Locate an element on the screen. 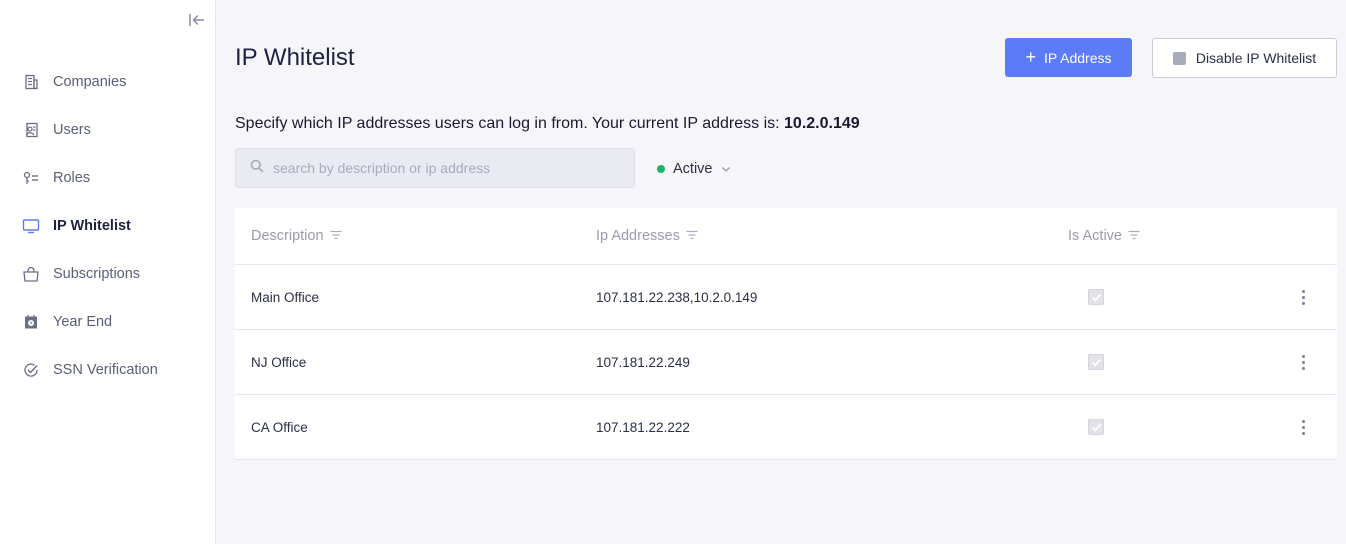 Image resolution: width=1346 pixels, height=544 pixels. search-box is located at coordinates (435, 168).